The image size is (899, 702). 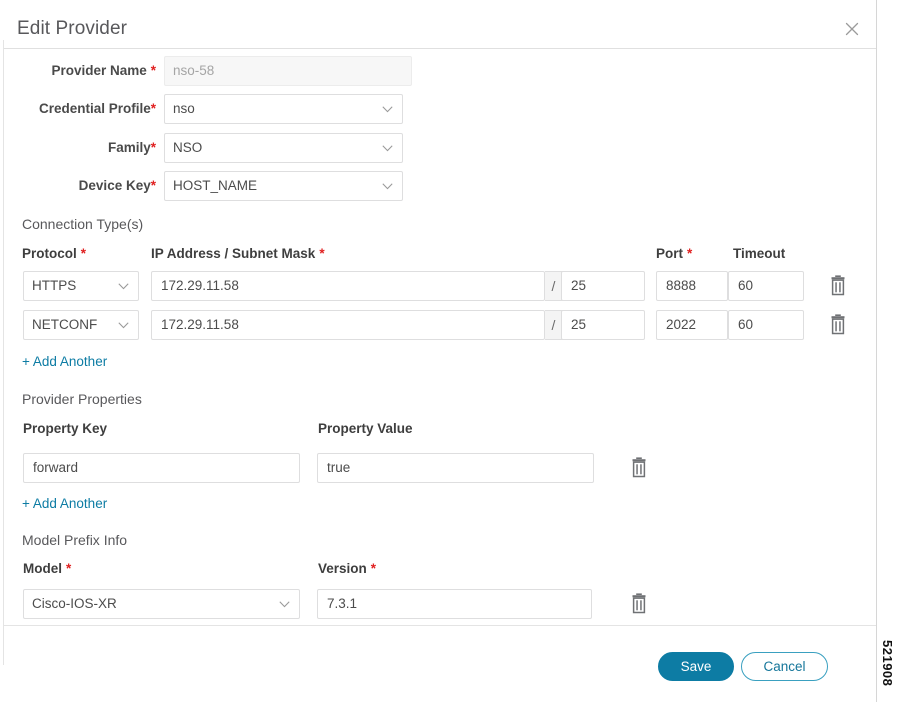 What do you see at coordinates (440, 109) in the screenshot?
I see `field-row-credential-profile: Credential Profile* nso` at bounding box center [440, 109].